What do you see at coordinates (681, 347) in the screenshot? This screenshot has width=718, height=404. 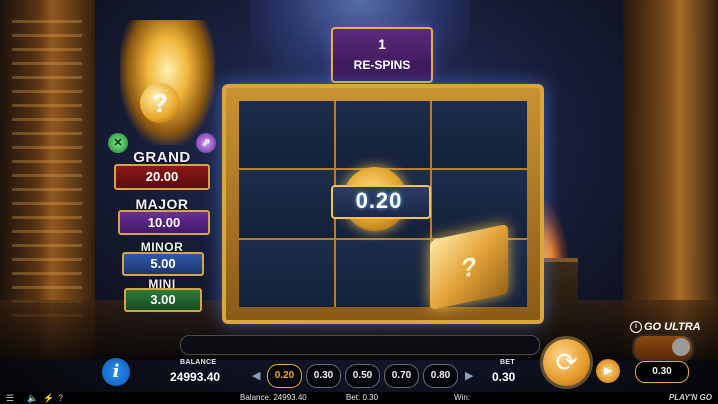 I see `toggle-knob` at bounding box center [681, 347].